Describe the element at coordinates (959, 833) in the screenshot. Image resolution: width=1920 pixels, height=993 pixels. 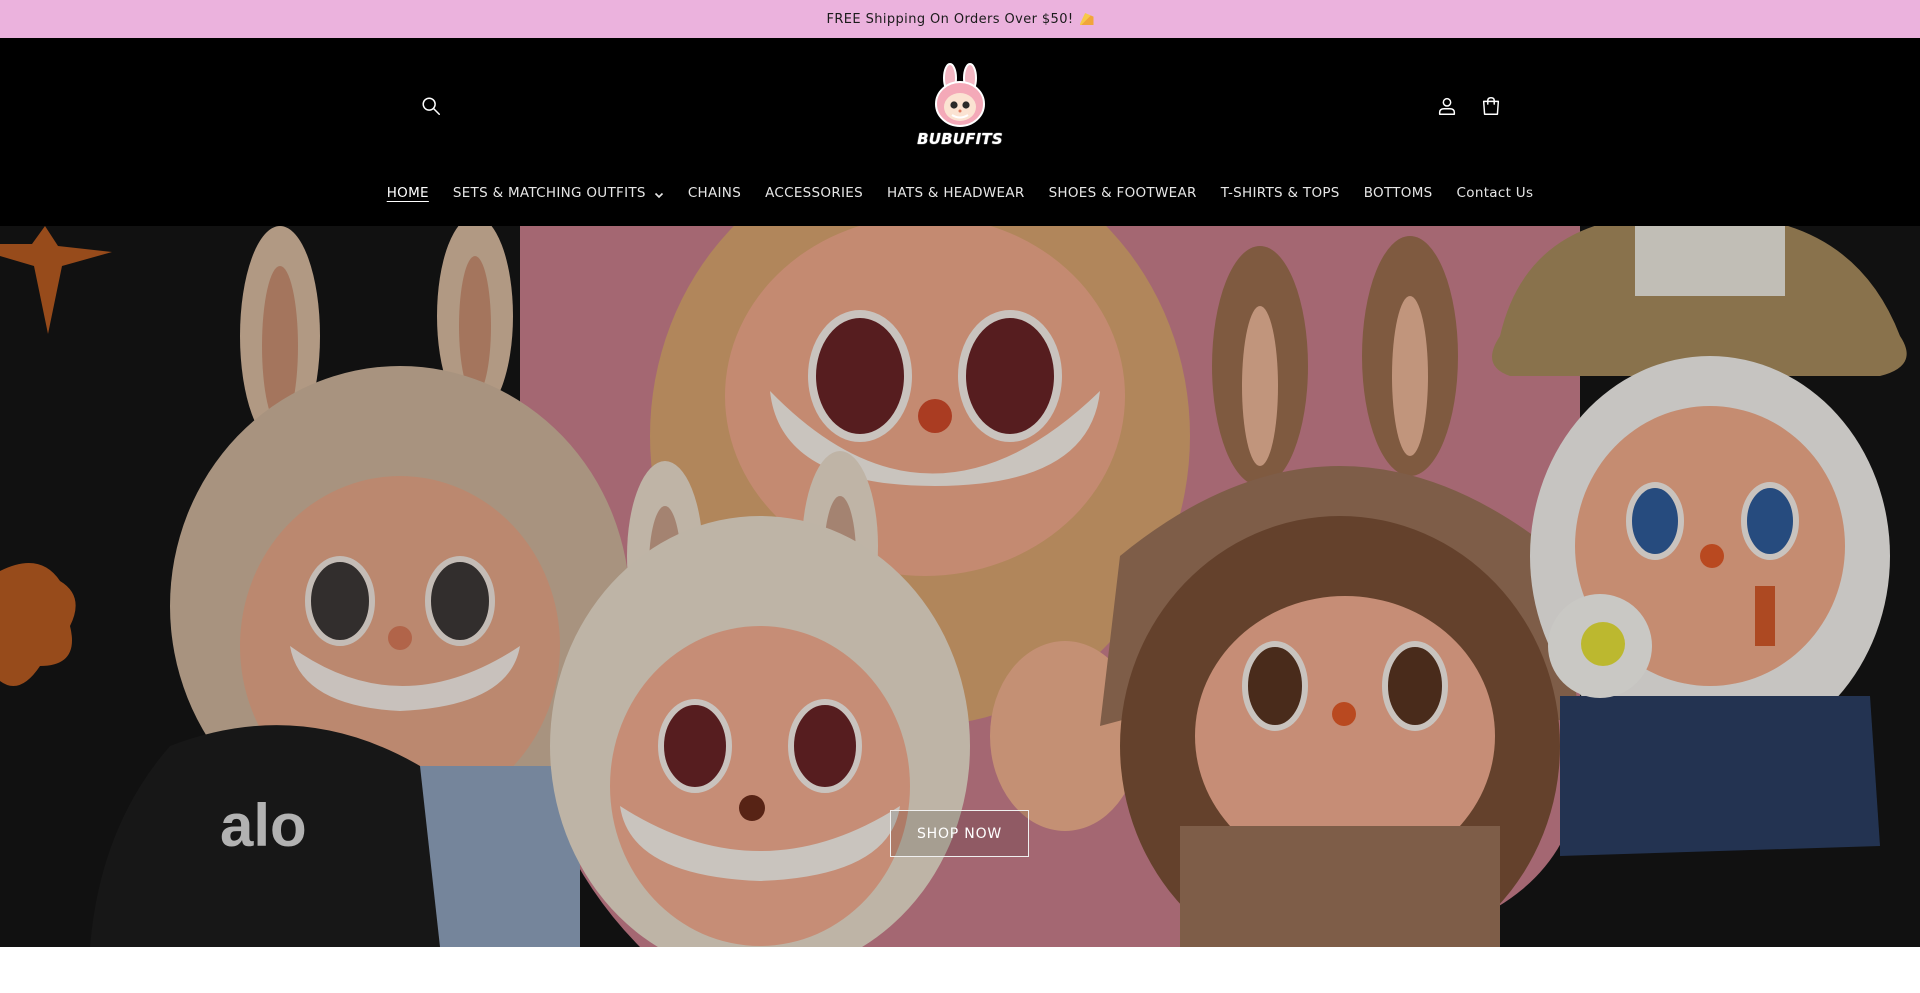
I see `shop-now-button: SHOP NOW` at that location.